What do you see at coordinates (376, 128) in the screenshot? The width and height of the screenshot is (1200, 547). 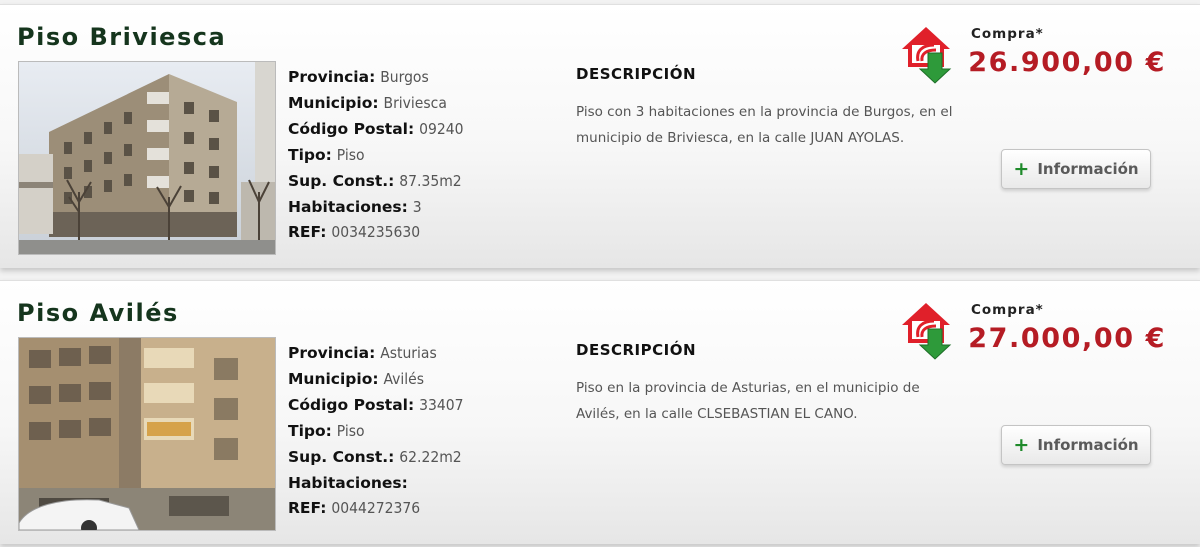 I see `detail-row-codigo-postal: Código Postal: 09240` at bounding box center [376, 128].